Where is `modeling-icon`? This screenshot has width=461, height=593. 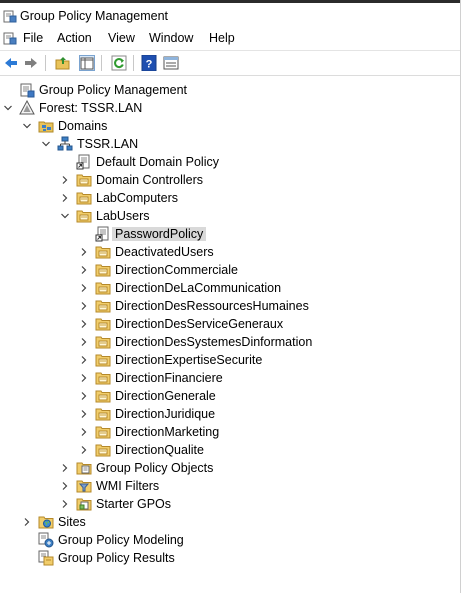
modeling-icon is located at coordinates (46, 540).